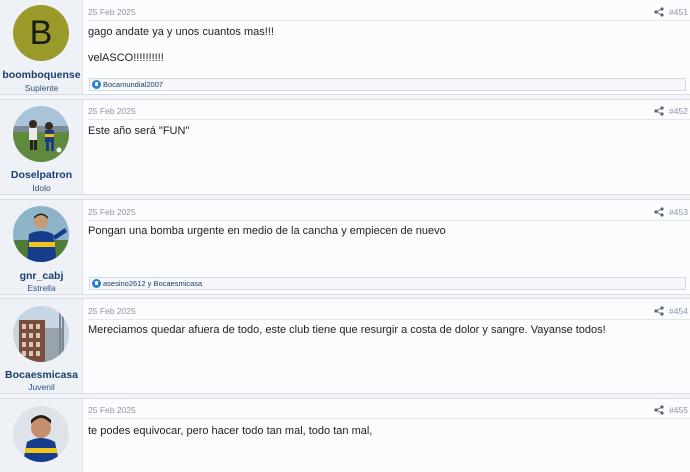  I want to click on post-text-line: Este año será "FUN", so click(139, 131).